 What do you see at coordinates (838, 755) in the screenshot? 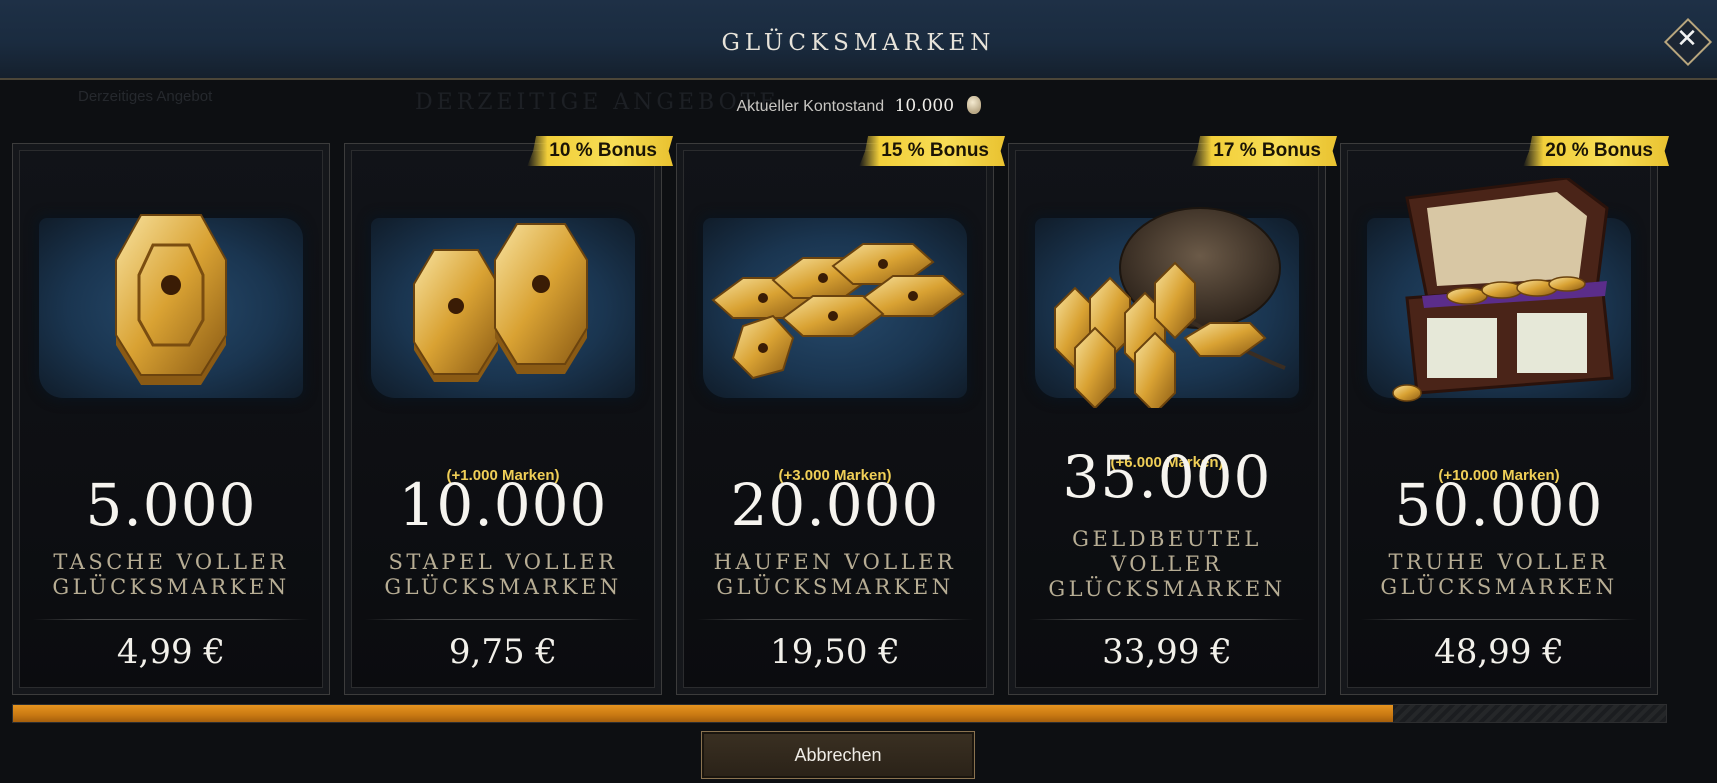
I see `cancel-button: Abbrechen` at bounding box center [838, 755].